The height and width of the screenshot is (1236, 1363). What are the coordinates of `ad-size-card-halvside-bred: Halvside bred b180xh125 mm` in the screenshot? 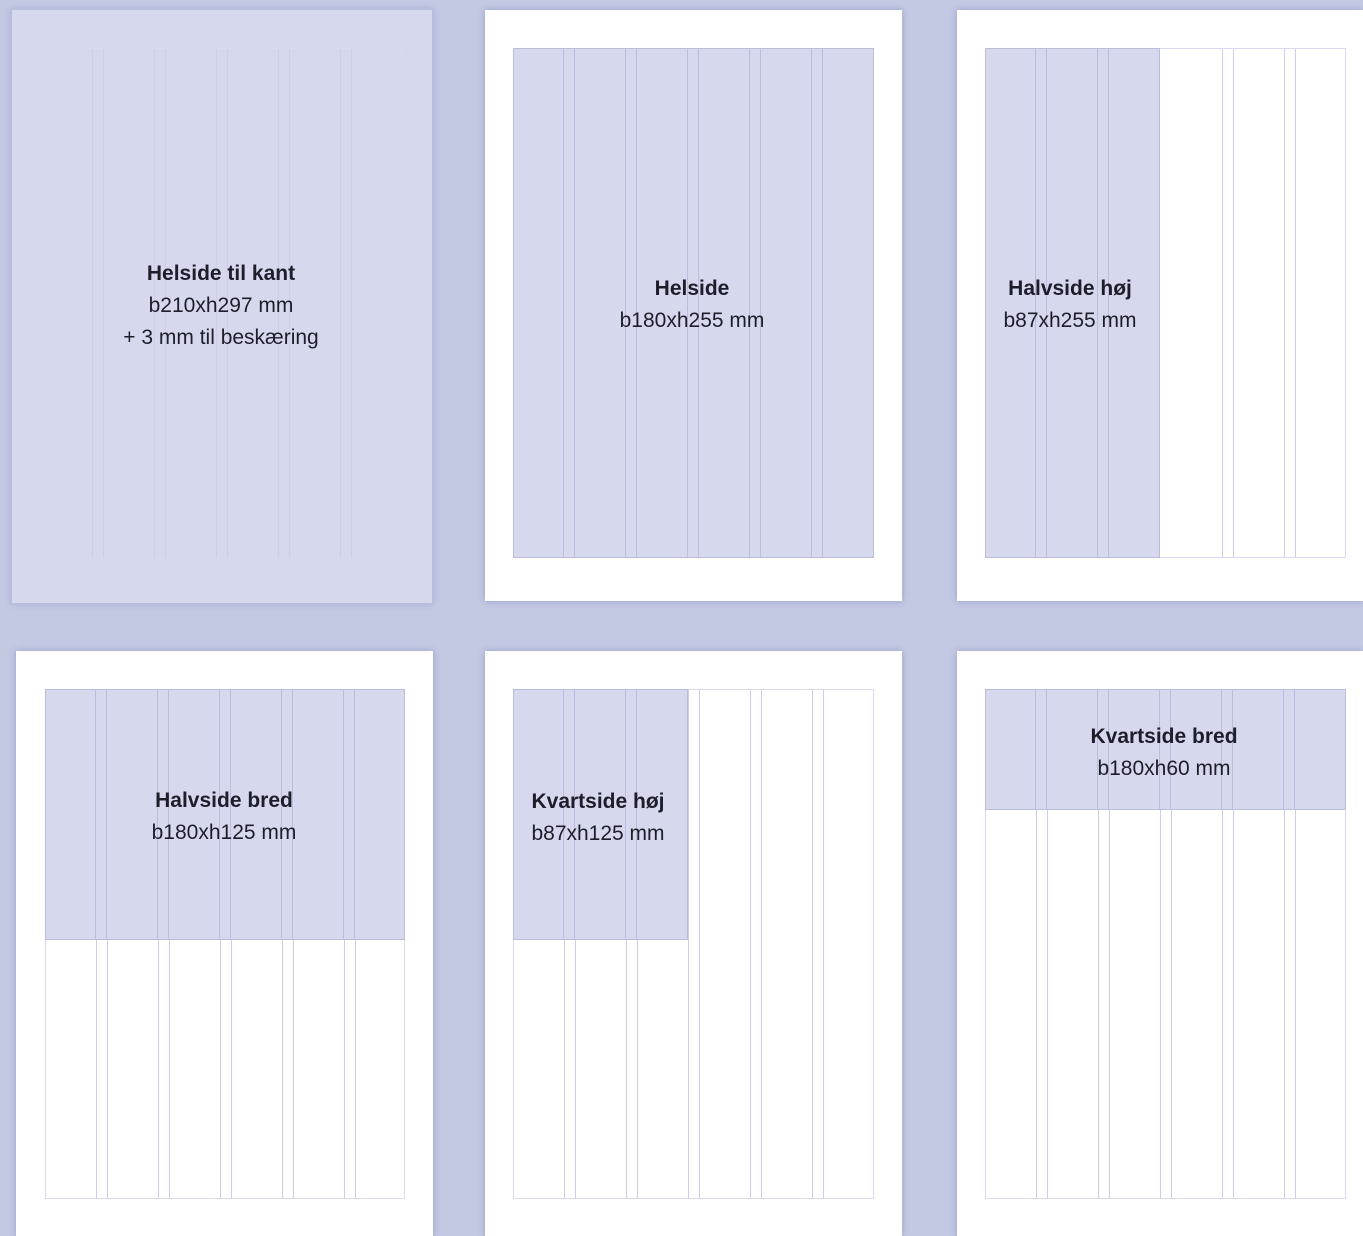 It's located at (224, 943).